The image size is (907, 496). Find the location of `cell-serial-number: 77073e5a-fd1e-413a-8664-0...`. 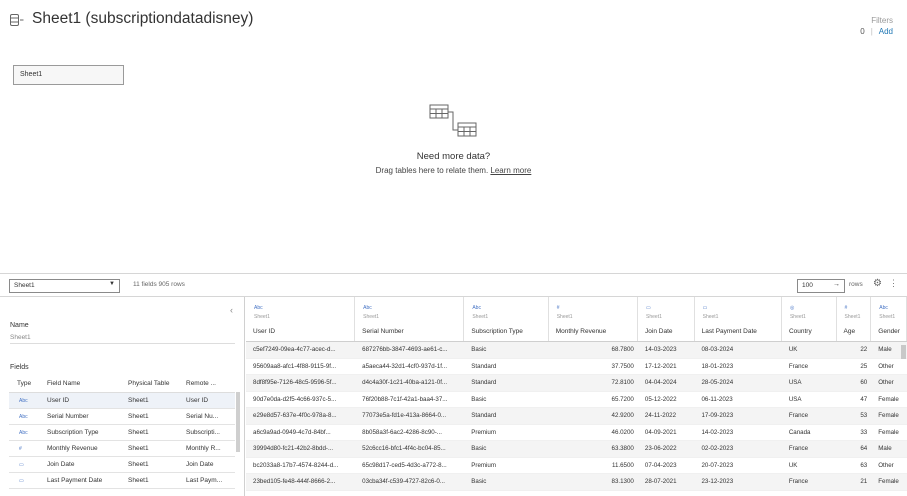

cell-serial-number: 77073e5a-fd1e-413a-8664-0... is located at coordinates (409, 415).